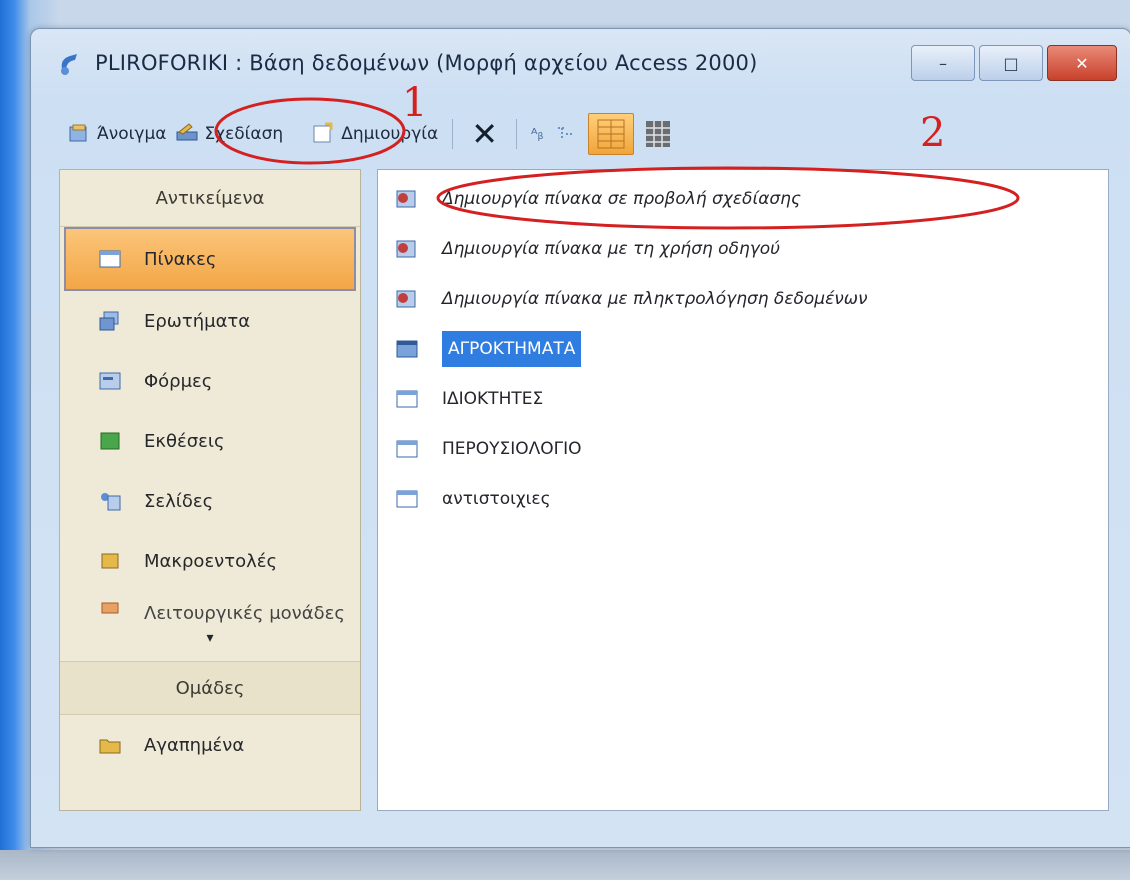 This screenshot has height=880, width=1130. I want to click on table-item-idioktites: ΙΔΙΟΚΤΗΤΕΣ, so click(743, 399).